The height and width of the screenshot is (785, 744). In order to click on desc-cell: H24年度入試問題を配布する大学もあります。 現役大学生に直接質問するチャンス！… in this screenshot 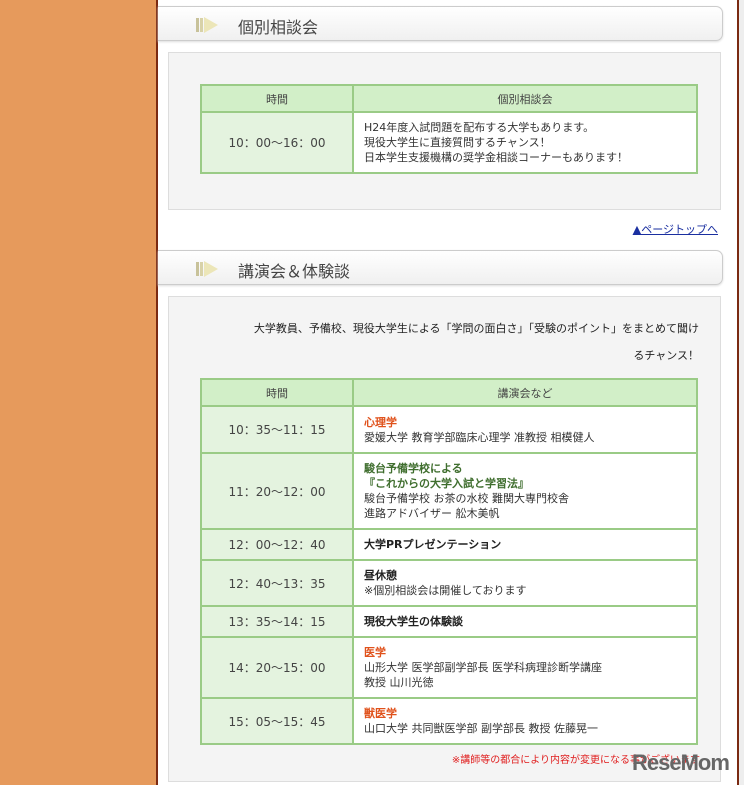, I will do `click(525, 142)`.